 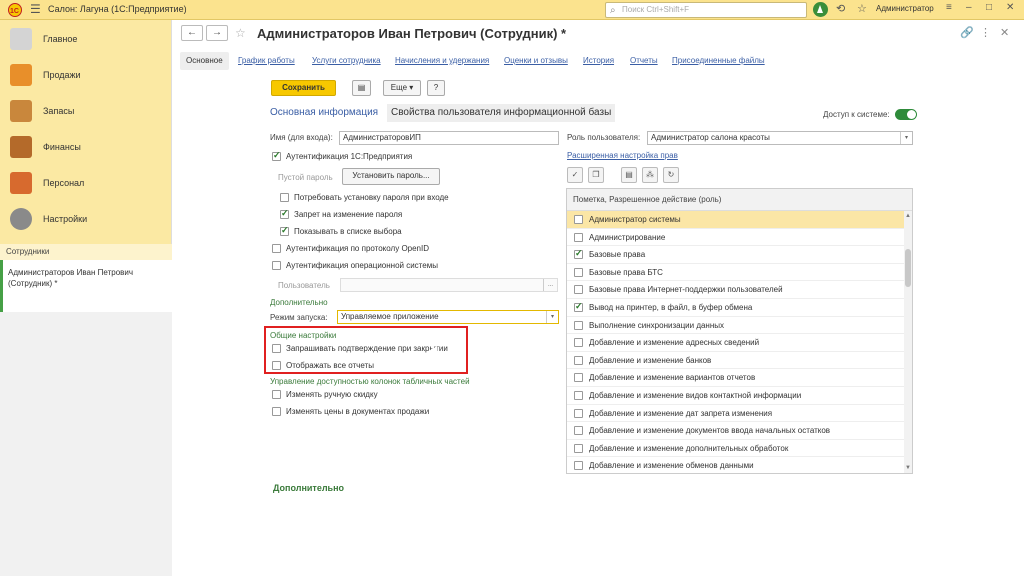 What do you see at coordinates (192, 33) in the screenshot?
I see `back-button: ←` at bounding box center [192, 33].